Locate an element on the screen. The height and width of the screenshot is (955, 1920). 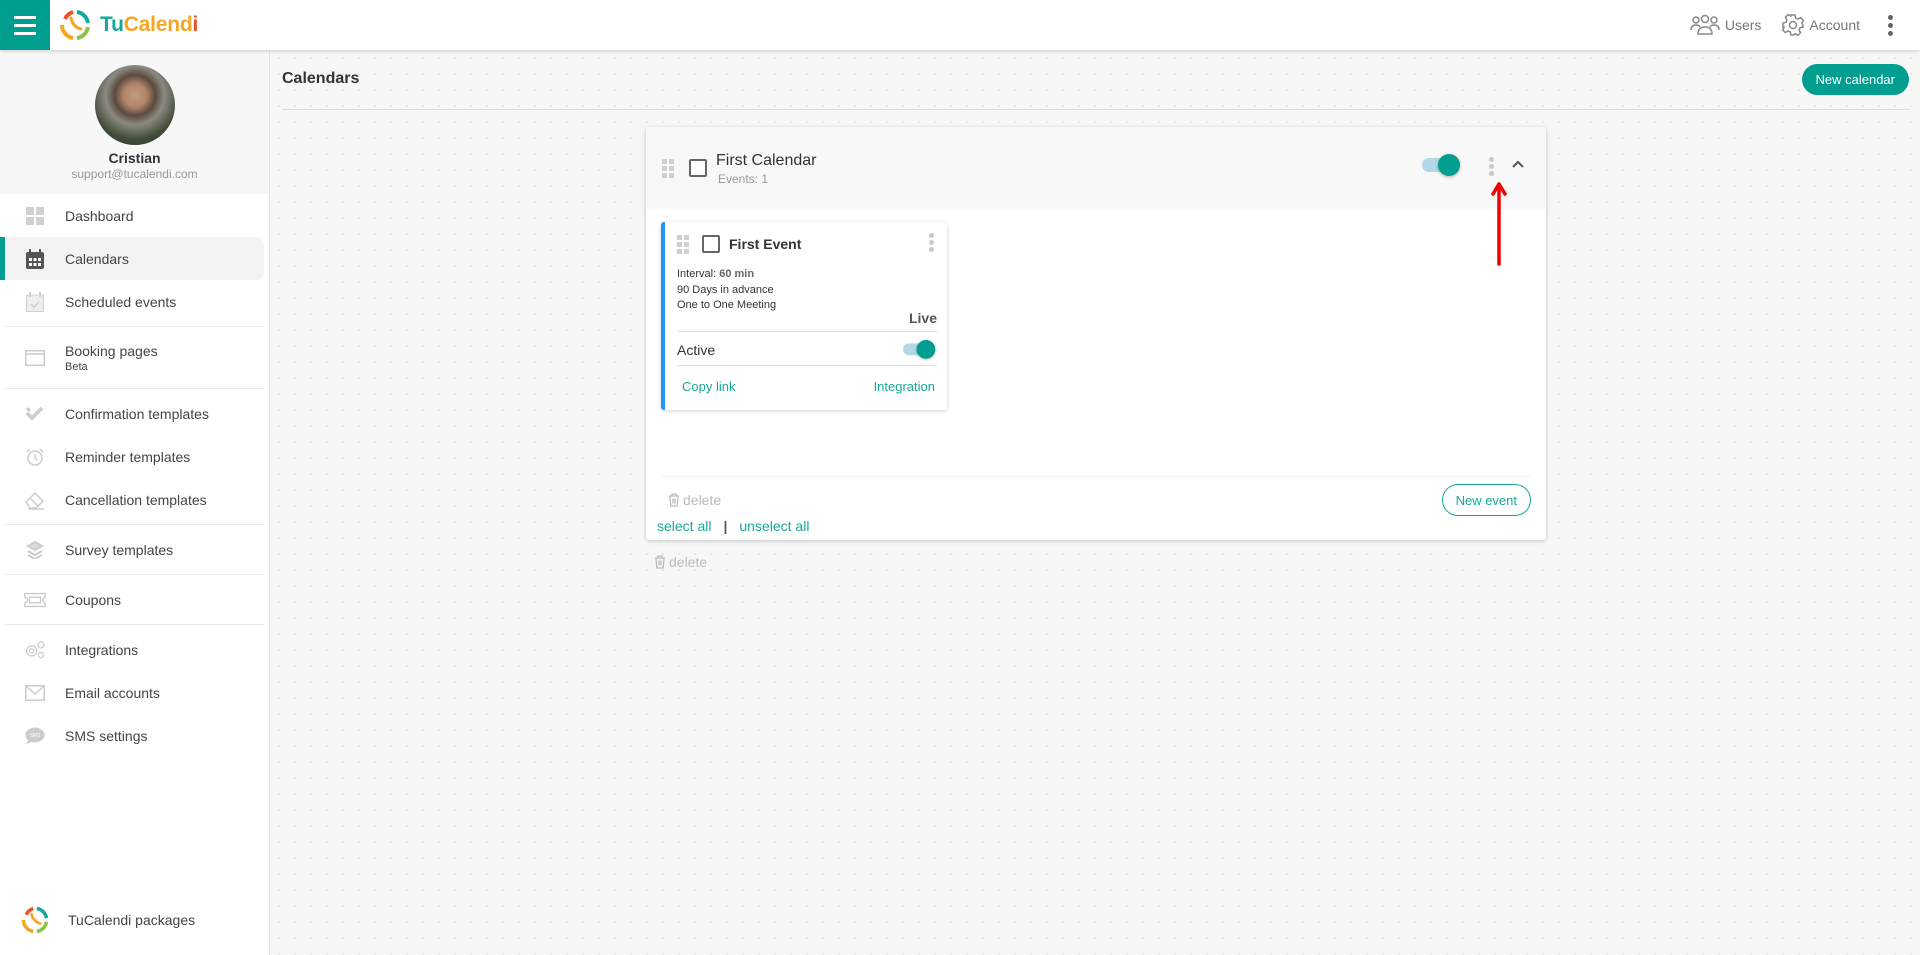
calendar-icon is located at coordinates (35, 259).